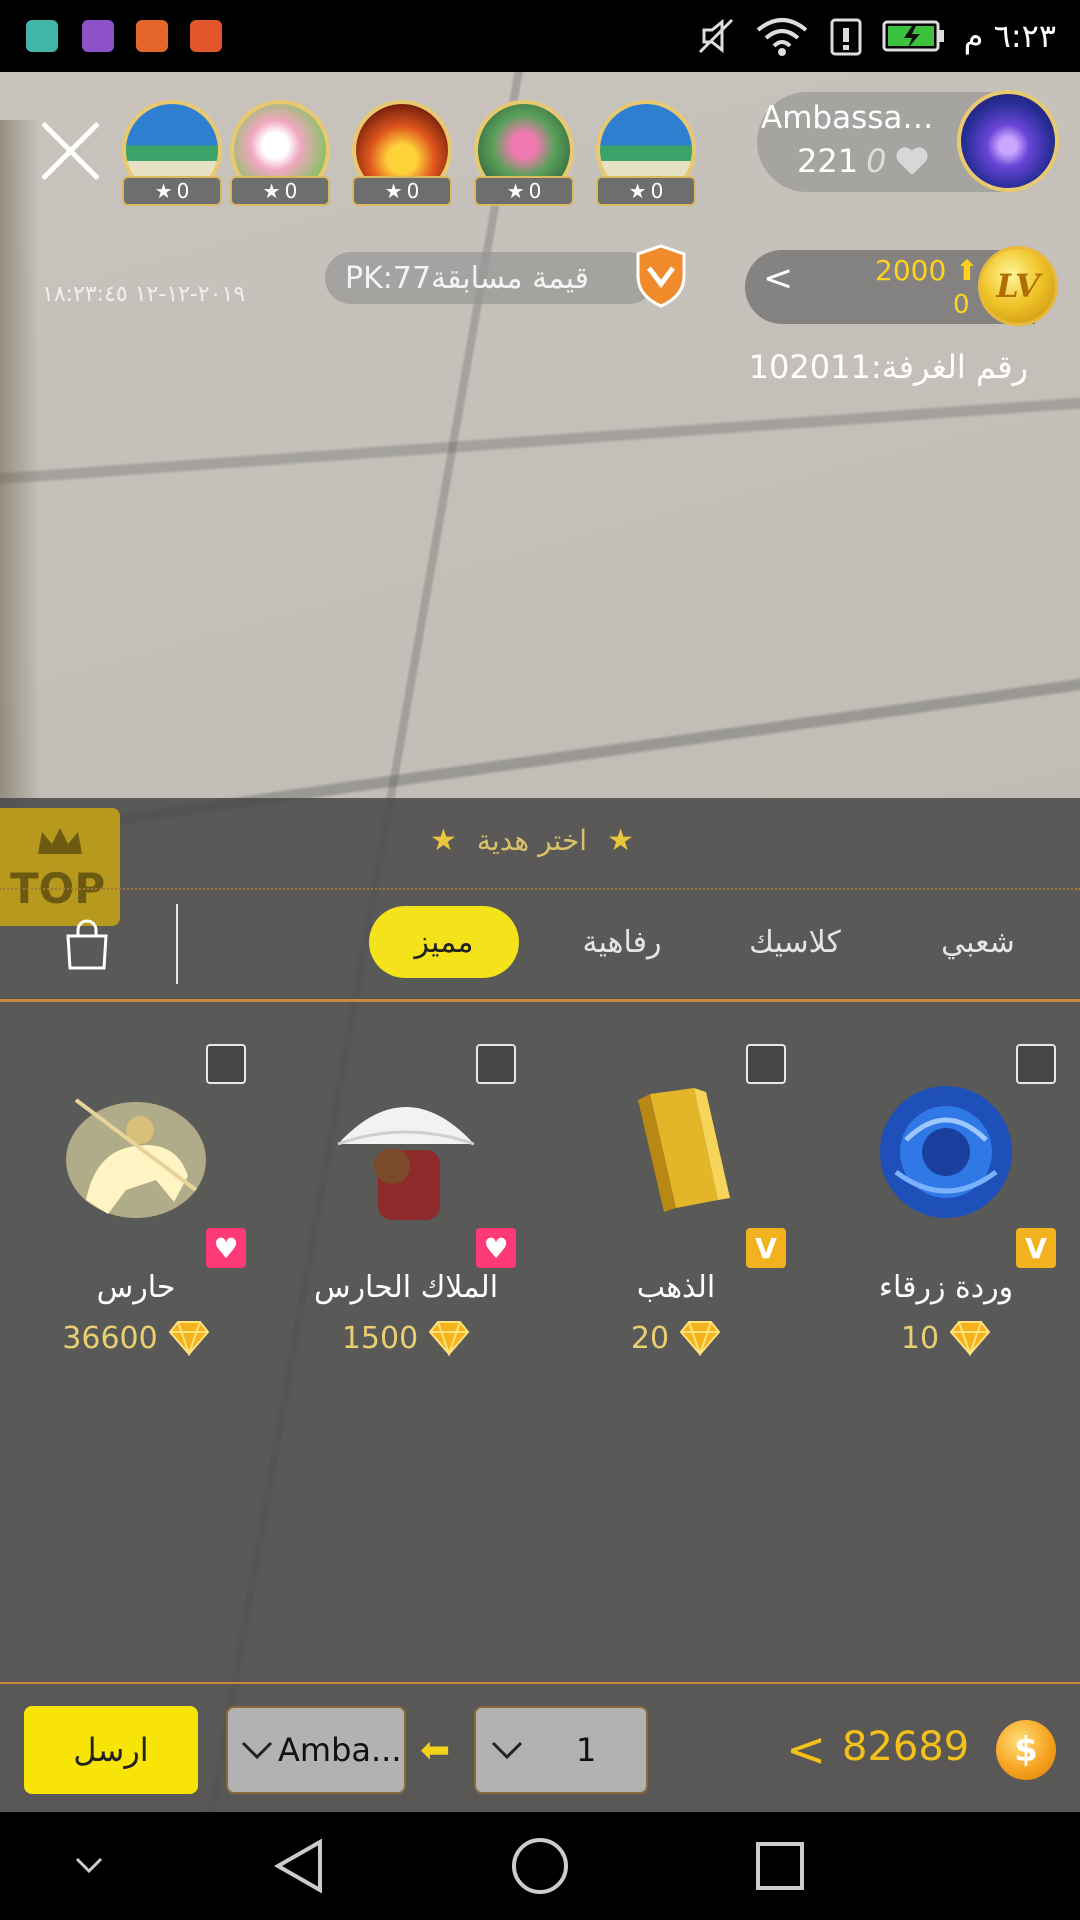 This screenshot has height=1920, width=1080. What do you see at coordinates (1009, 36) in the screenshot?
I see `status-time: ٦:٢٣ م` at bounding box center [1009, 36].